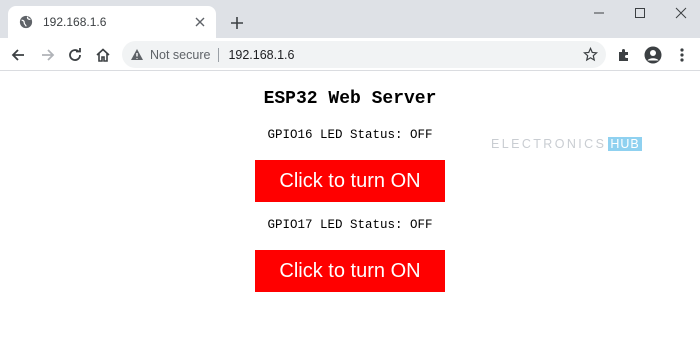  I want to click on browser-toolbar: Not secure 192.168.1.6, so click(350, 54).